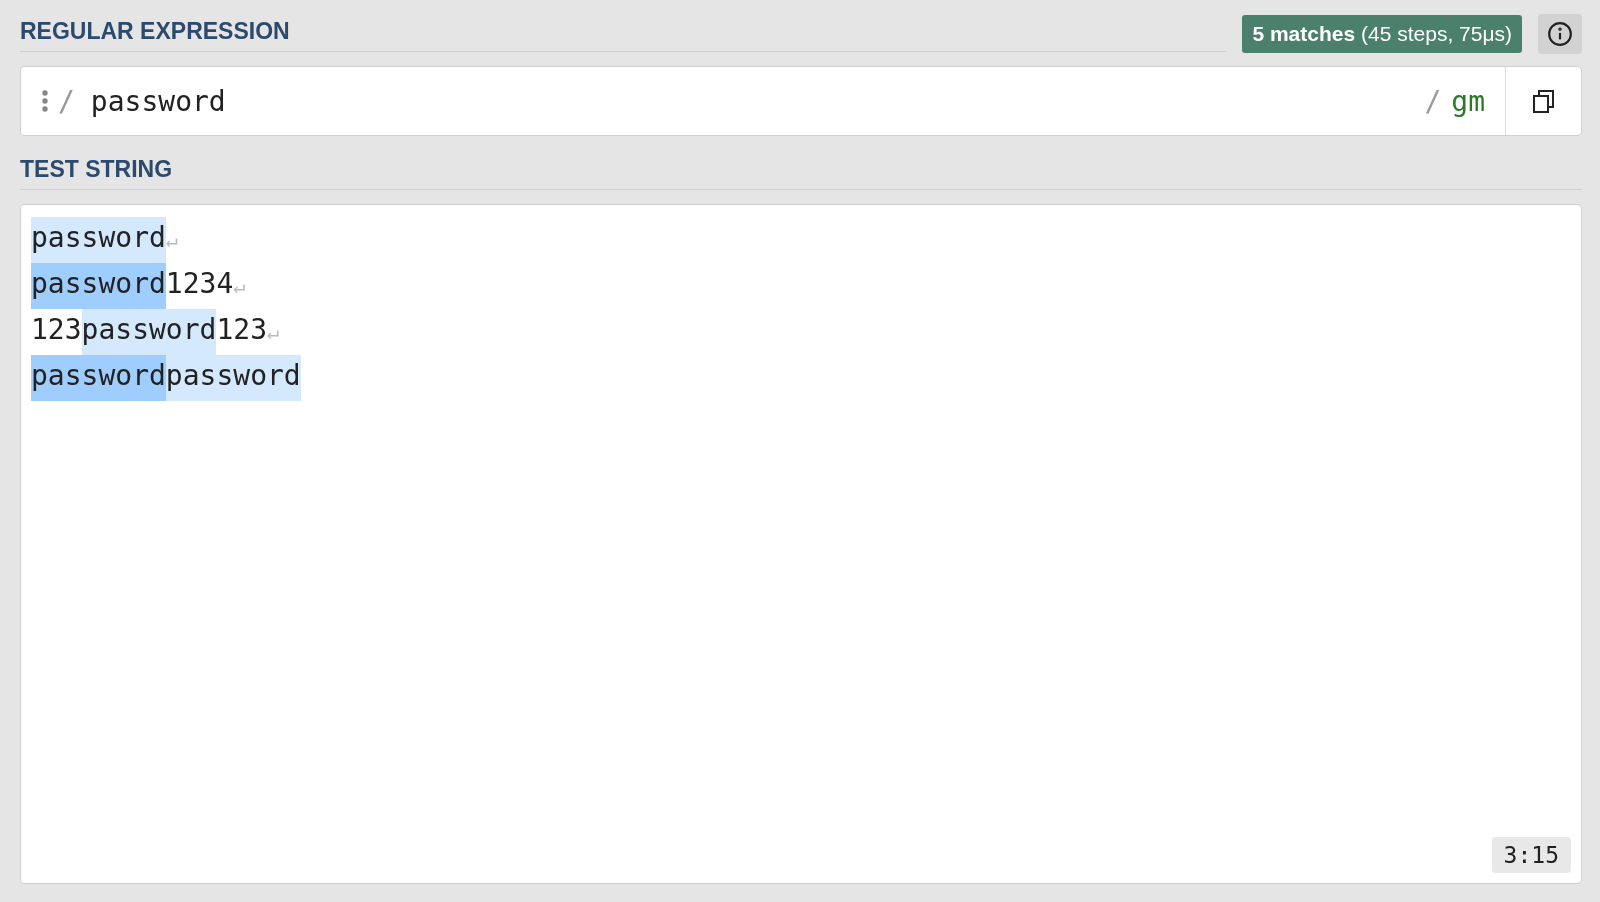  Describe the element at coordinates (1468, 101) in the screenshot. I see `regex-flags: gm` at that location.